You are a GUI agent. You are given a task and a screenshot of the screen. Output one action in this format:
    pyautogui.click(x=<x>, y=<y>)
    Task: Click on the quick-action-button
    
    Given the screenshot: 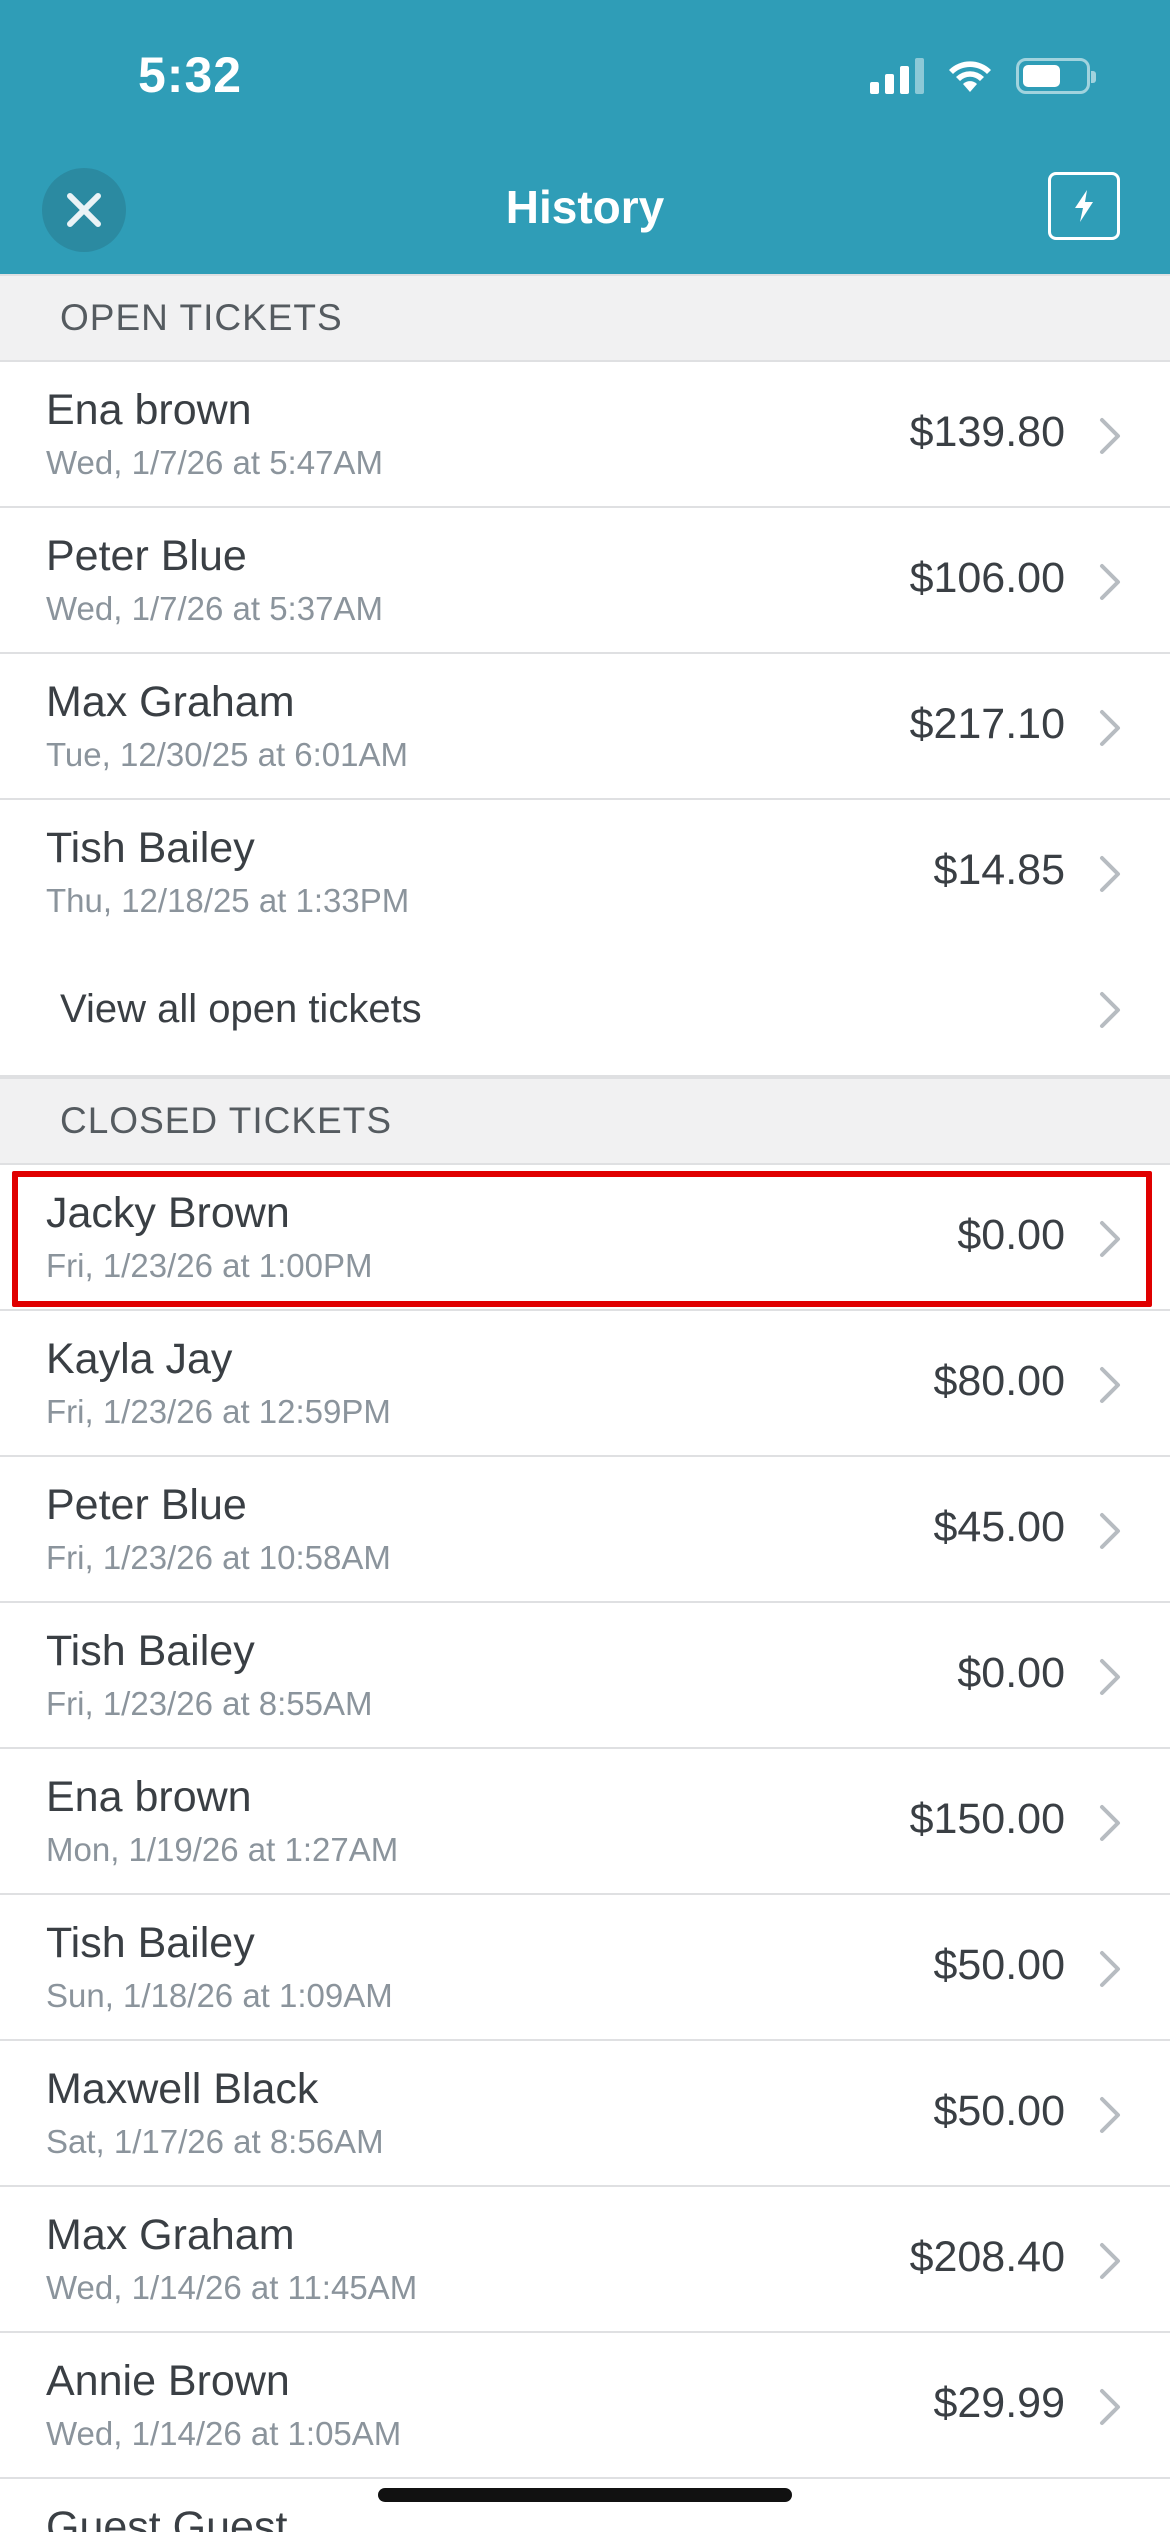 What is the action you would take?
    pyautogui.click(x=1084, y=206)
    